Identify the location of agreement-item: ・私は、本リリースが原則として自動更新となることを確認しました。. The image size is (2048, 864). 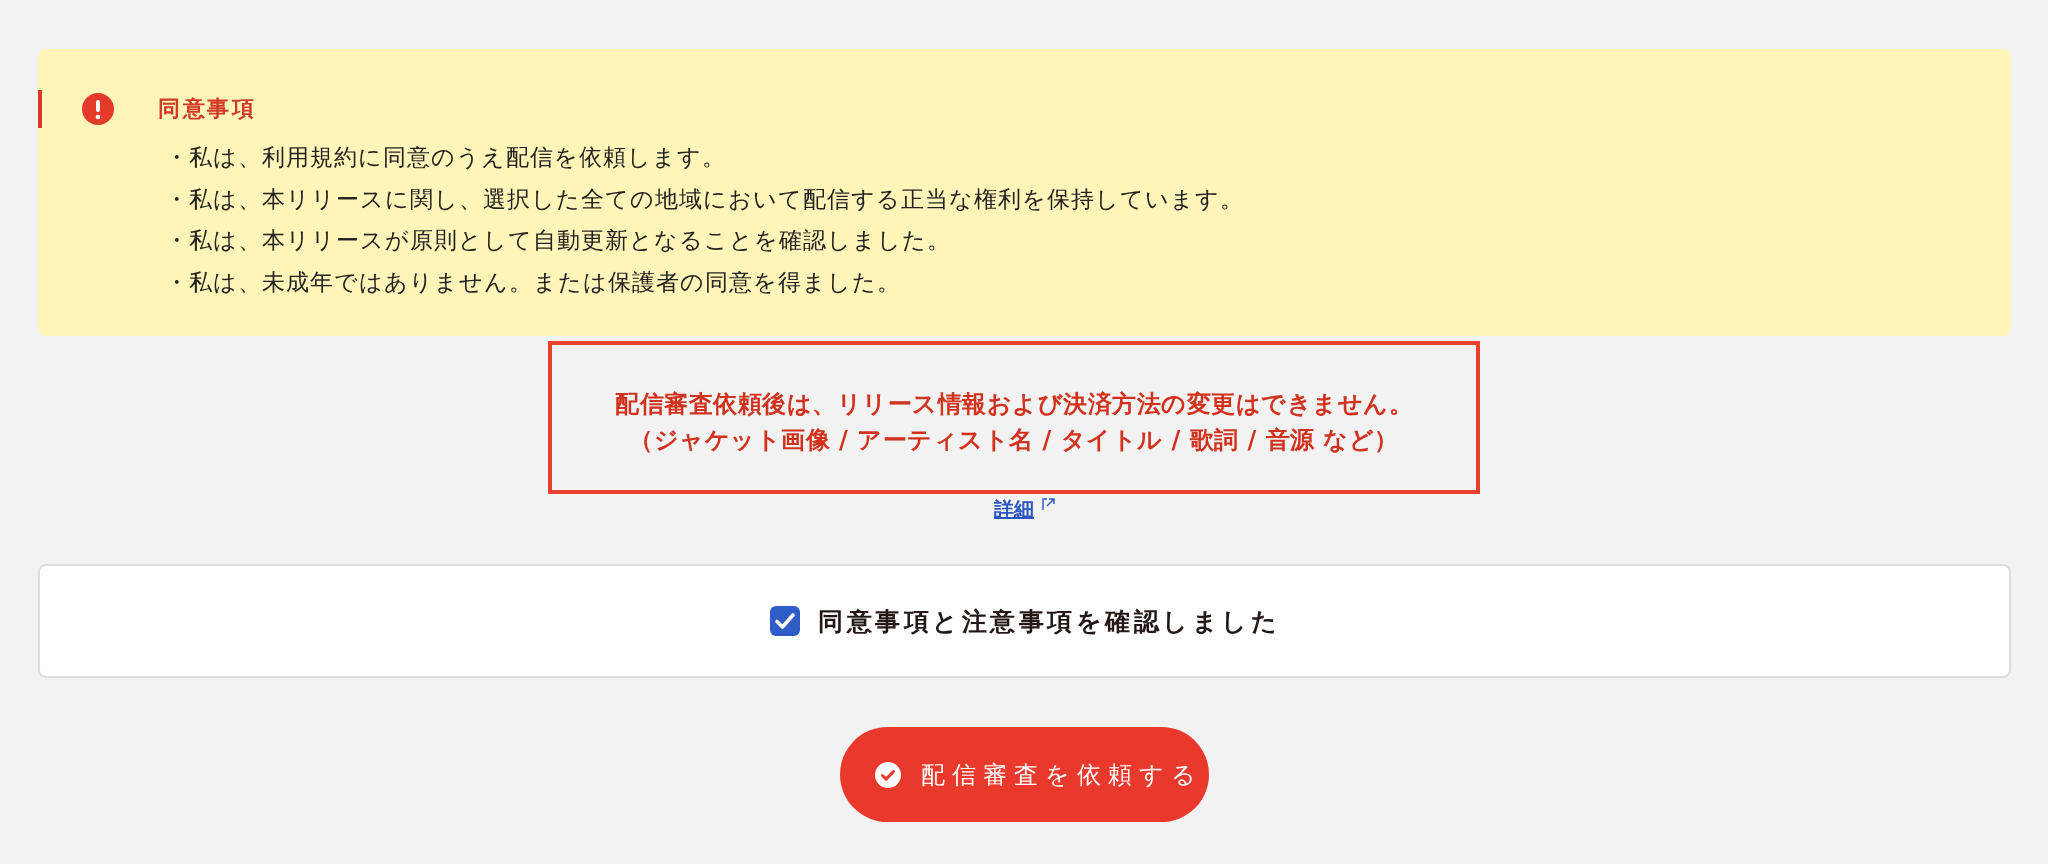
(558, 240).